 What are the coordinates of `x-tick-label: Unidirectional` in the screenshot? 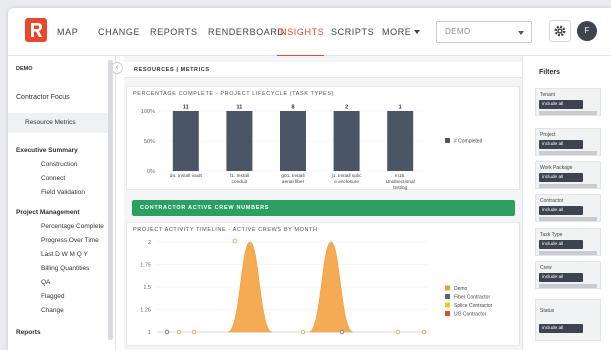 It's located at (400, 182).